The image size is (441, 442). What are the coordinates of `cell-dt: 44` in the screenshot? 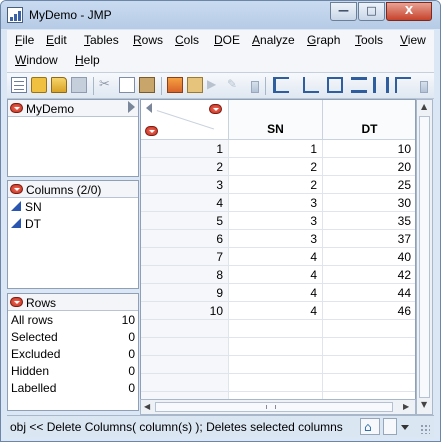 It's located at (369, 293).